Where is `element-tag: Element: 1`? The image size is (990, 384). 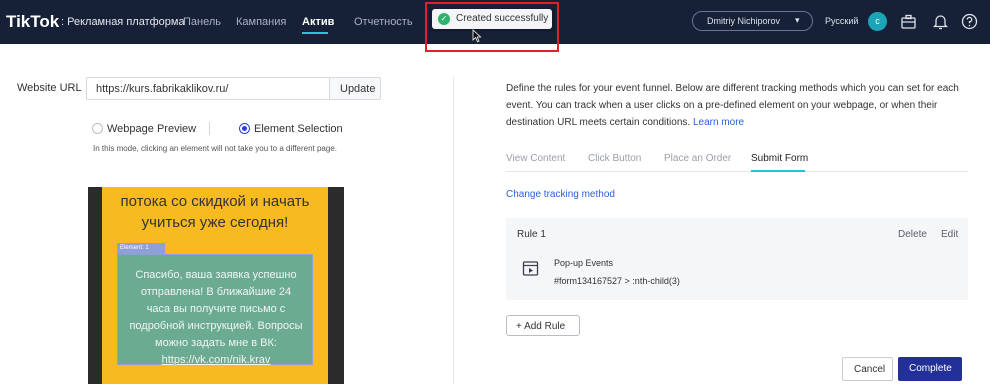 element-tag: Element: 1 is located at coordinates (141, 248).